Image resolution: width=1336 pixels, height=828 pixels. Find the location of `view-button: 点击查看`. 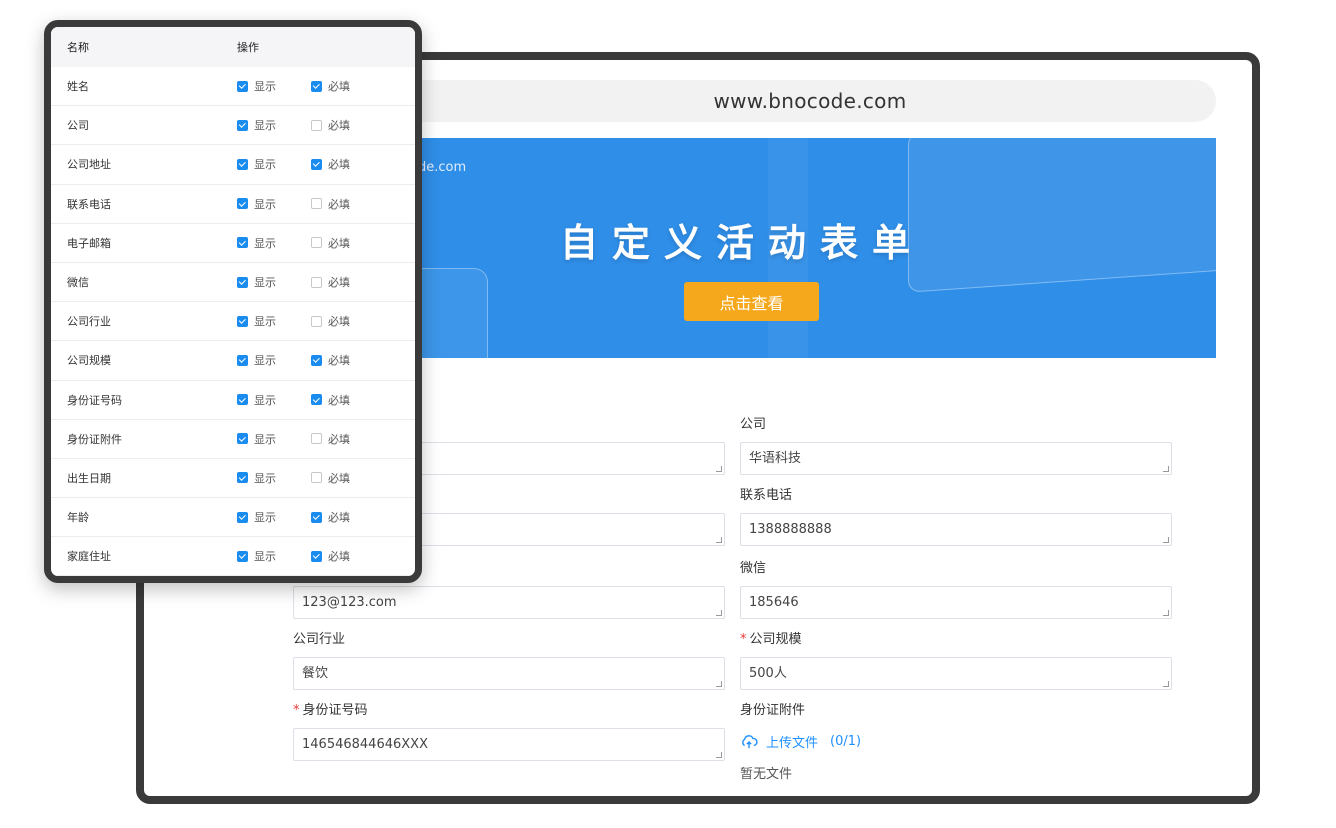

view-button: 点击查看 is located at coordinates (751, 301).